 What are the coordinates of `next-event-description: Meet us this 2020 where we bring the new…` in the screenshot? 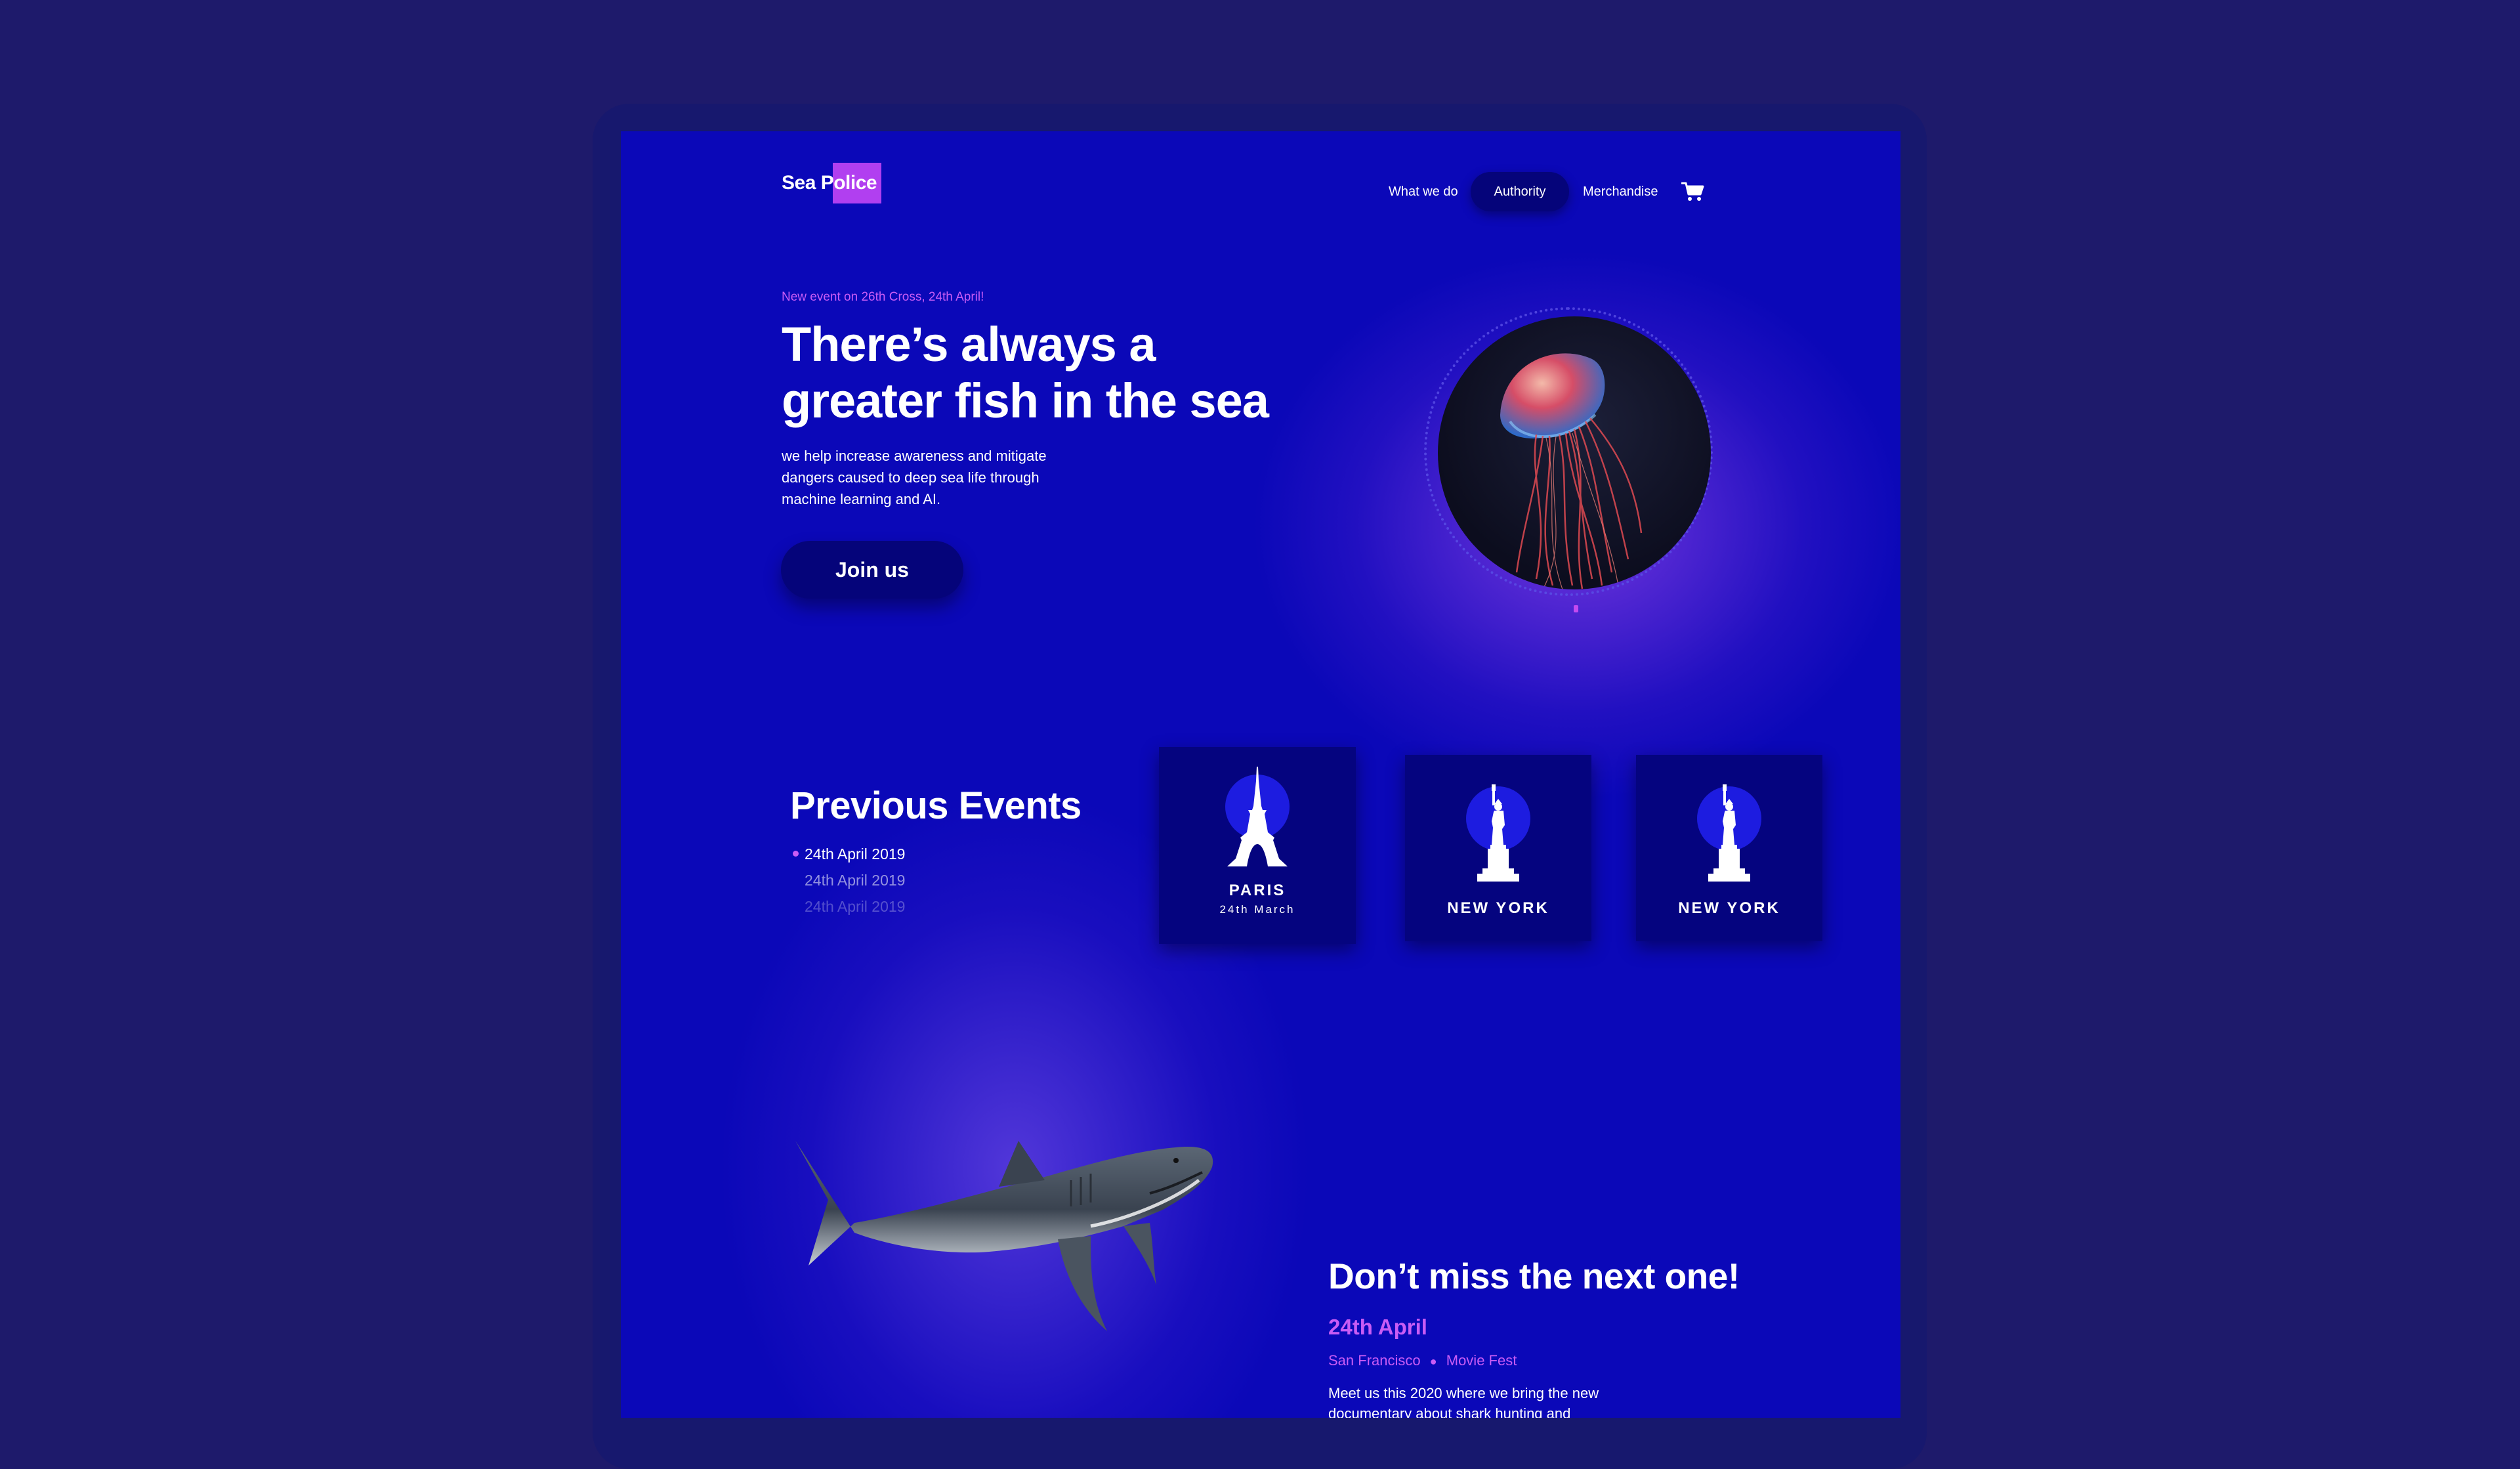 It's located at (1463, 1401).